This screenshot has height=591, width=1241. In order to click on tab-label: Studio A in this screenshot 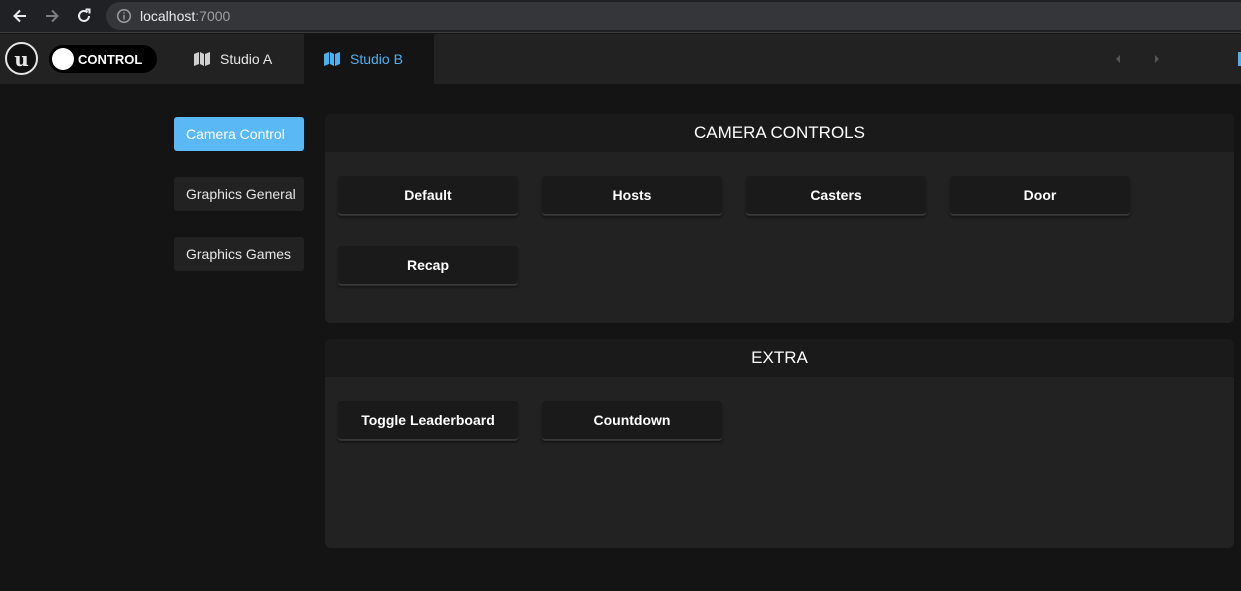, I will do `click(246, 59)`.